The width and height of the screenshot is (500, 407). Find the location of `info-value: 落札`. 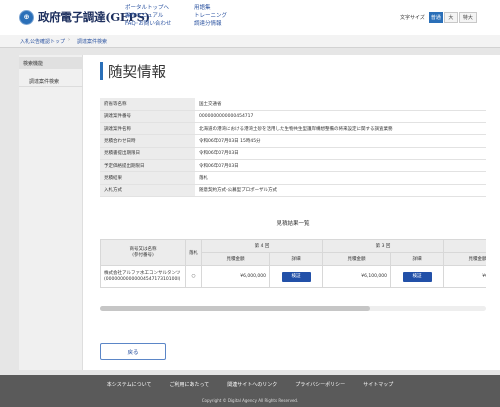

info-value: 落札 is located at coordinates (340, 178).